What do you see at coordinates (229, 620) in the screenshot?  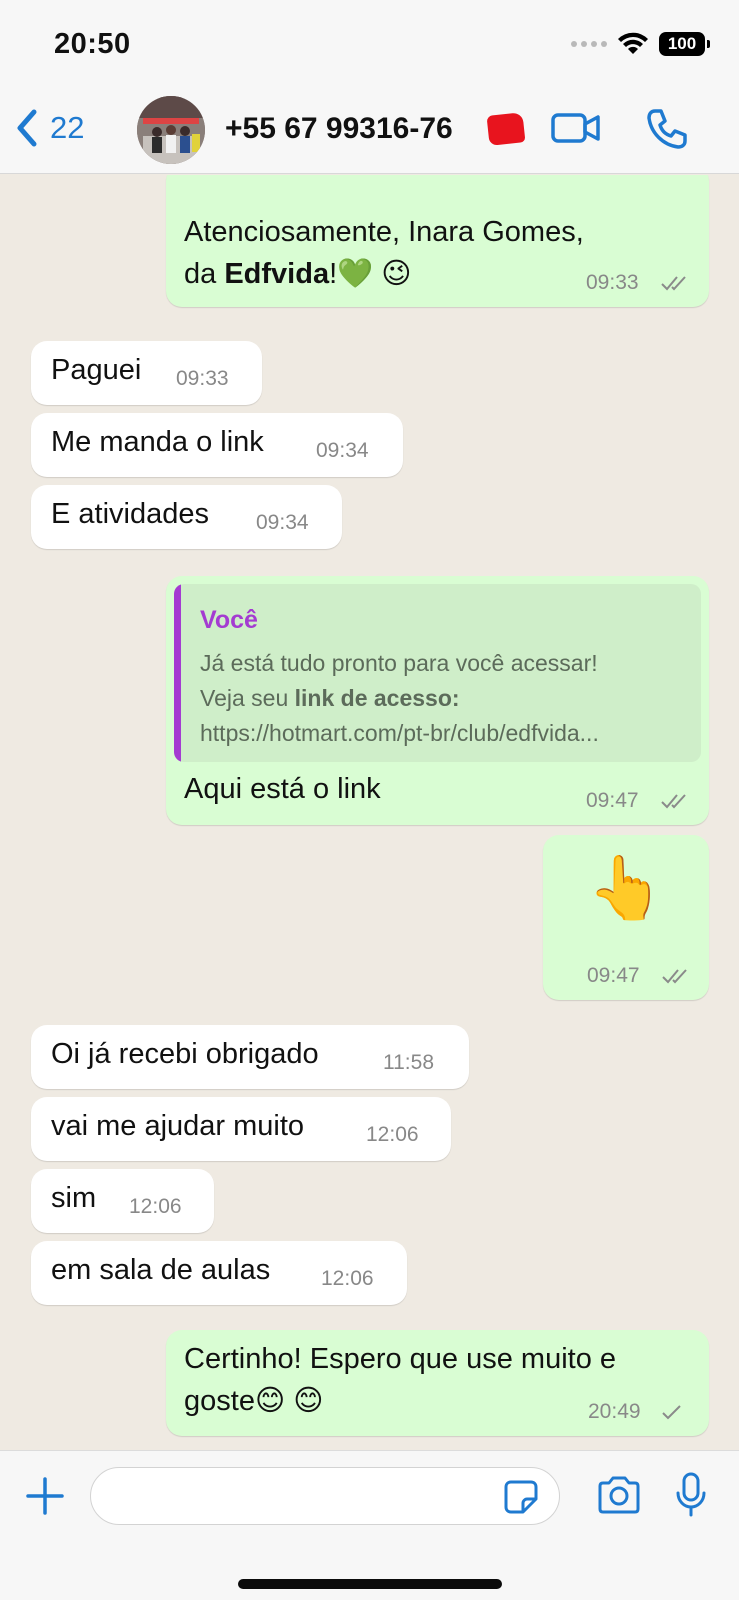 I see `quote-author: Você` at bounding box center [229, 620].